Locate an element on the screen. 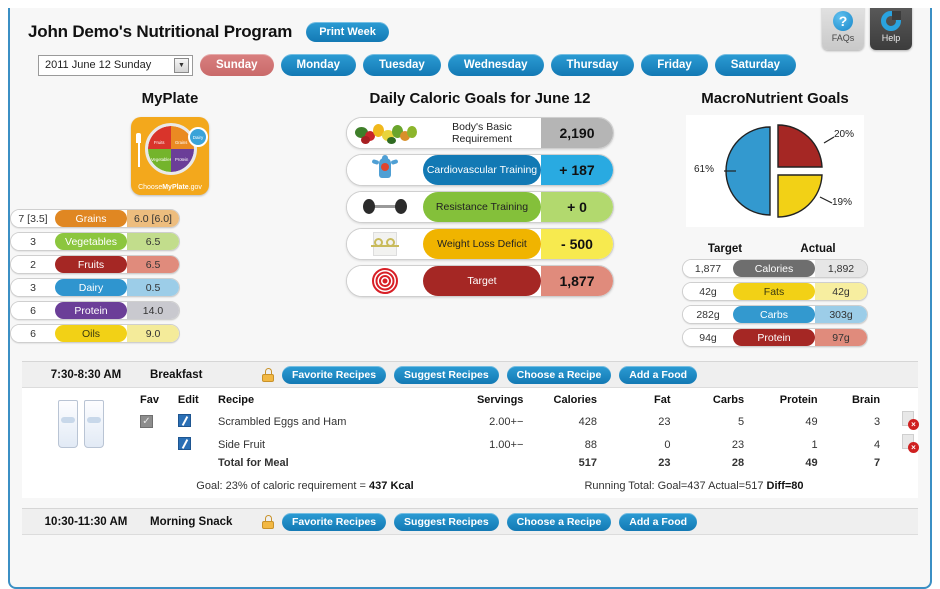 This screenshot has width=940, height=589. macro-row-label: Carbs is located at coordinates (774, 314).